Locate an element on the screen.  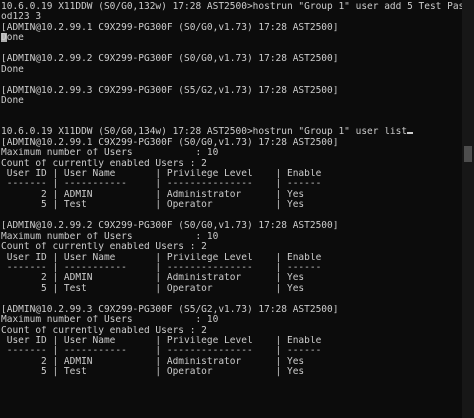
scrollbar-thumb is located at coordinates (468, 154).